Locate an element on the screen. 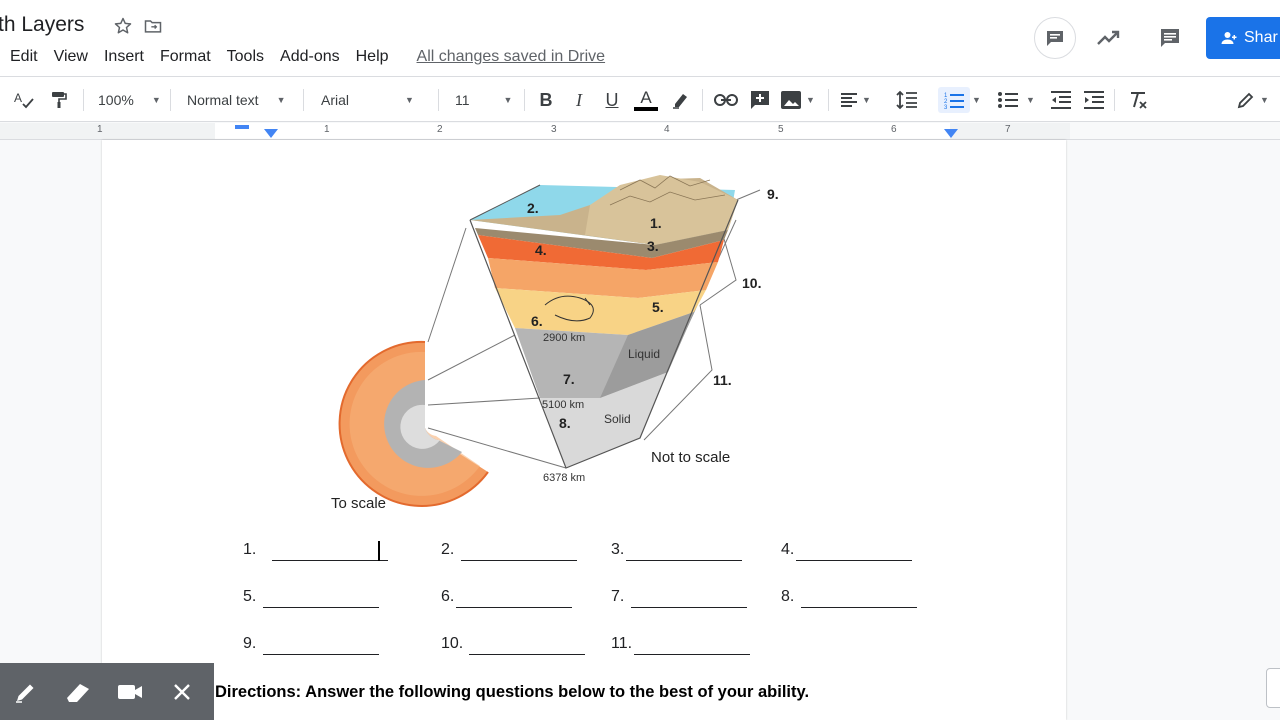 The width and height of the screenshot is (1280, 720). menu-format: Format is located at coordinates (185, 57).